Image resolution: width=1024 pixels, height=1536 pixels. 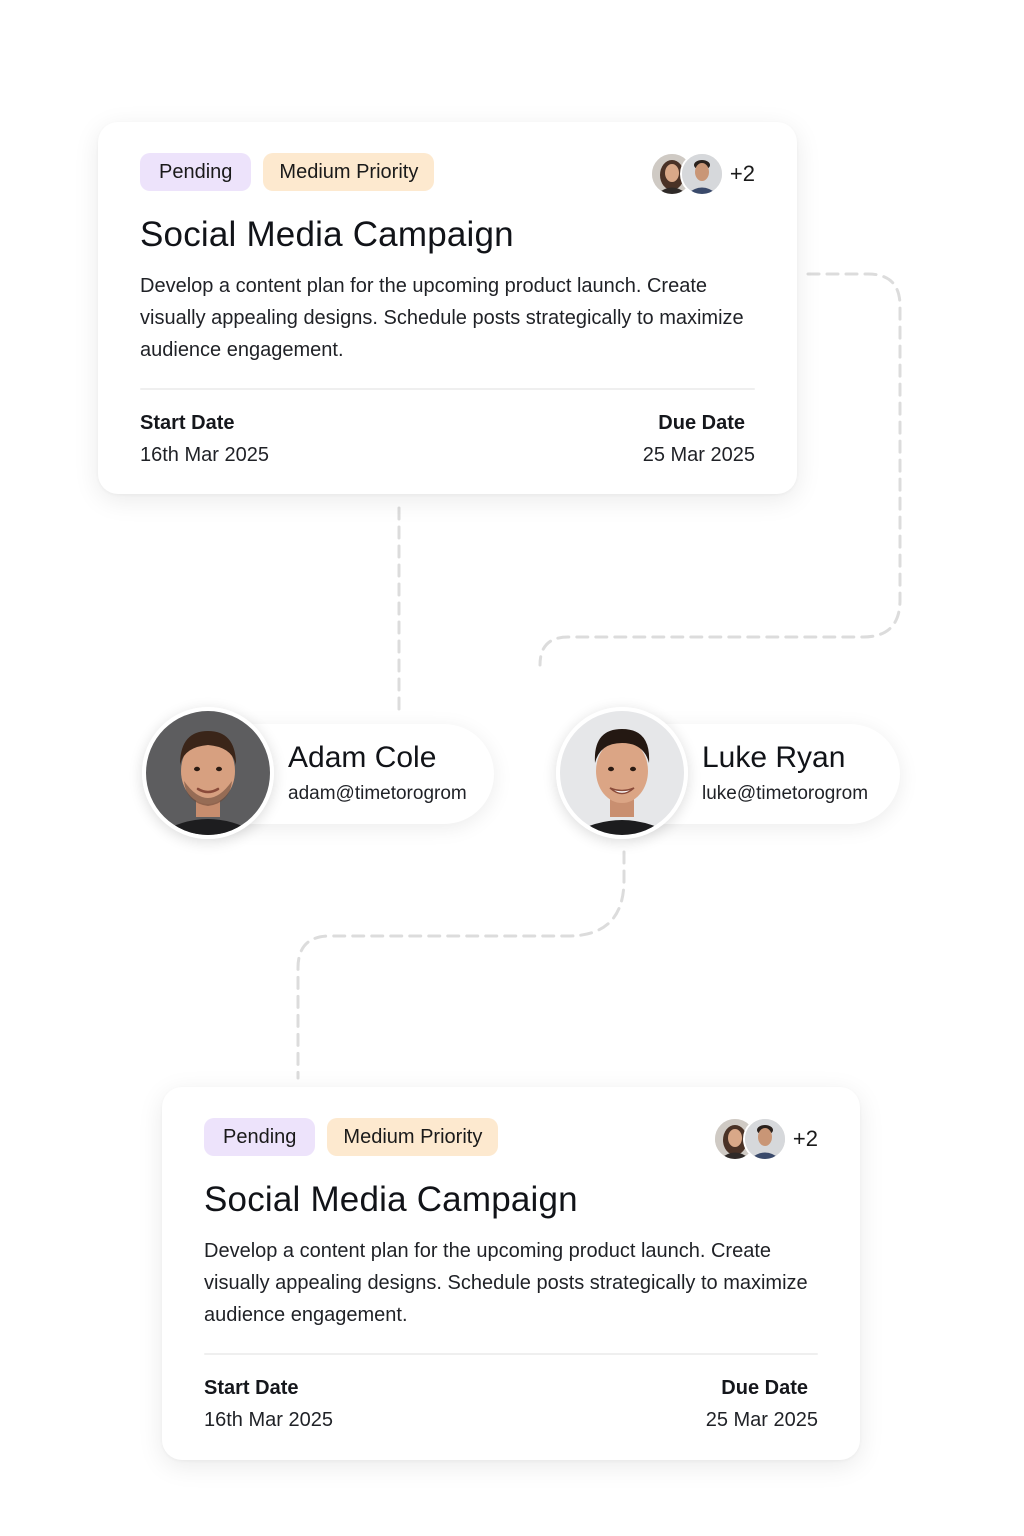 I want to click on person-name: Luke Ryan, so click(x=774, y=757).